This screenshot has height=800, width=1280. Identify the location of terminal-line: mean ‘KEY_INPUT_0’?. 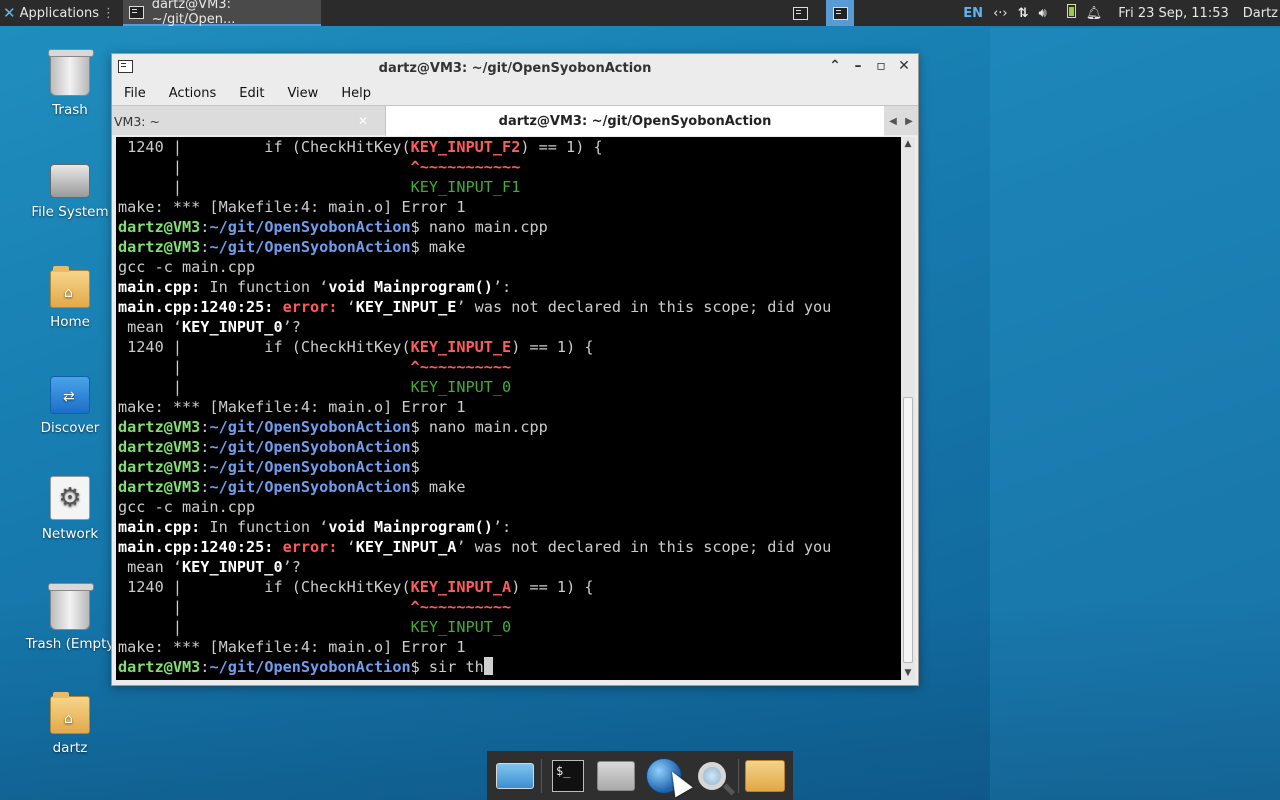
(474, 327).